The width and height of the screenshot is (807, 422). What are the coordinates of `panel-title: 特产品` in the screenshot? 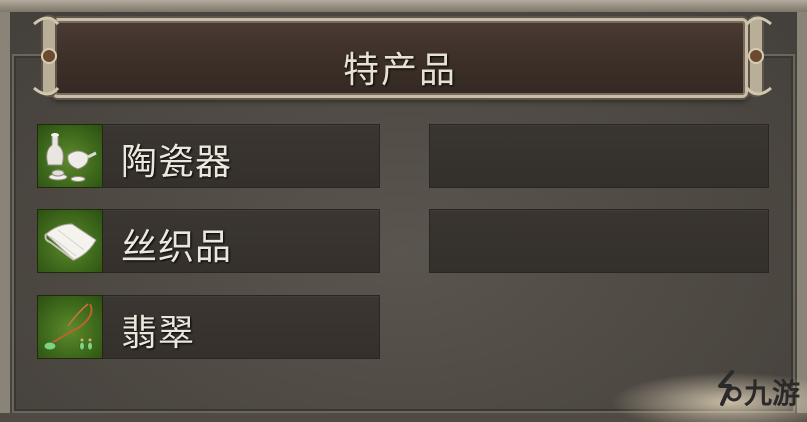 It's located at (399, 70).